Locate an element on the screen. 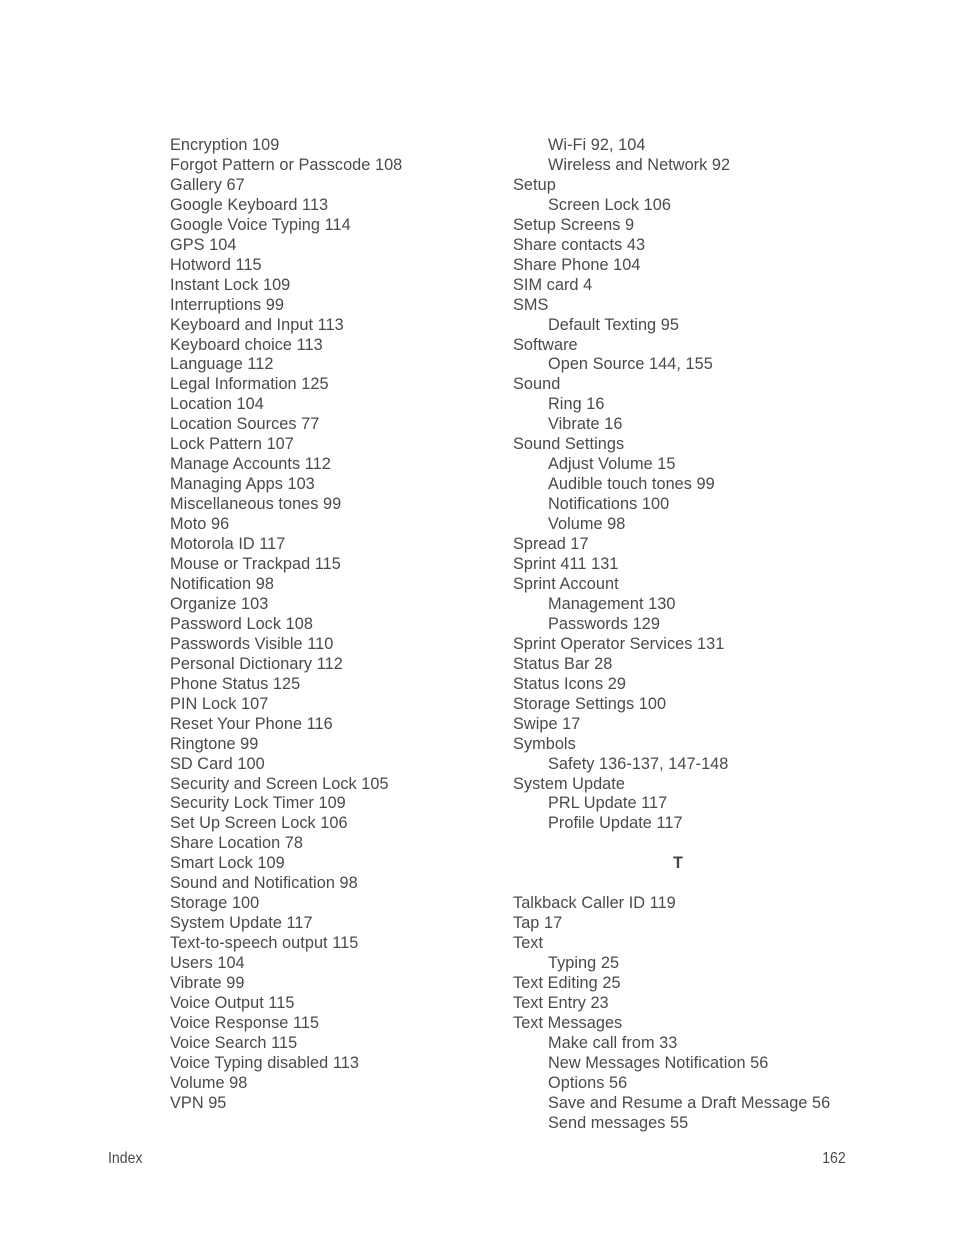  index-entry: Notification 98 is located at coordinates (335, 585).